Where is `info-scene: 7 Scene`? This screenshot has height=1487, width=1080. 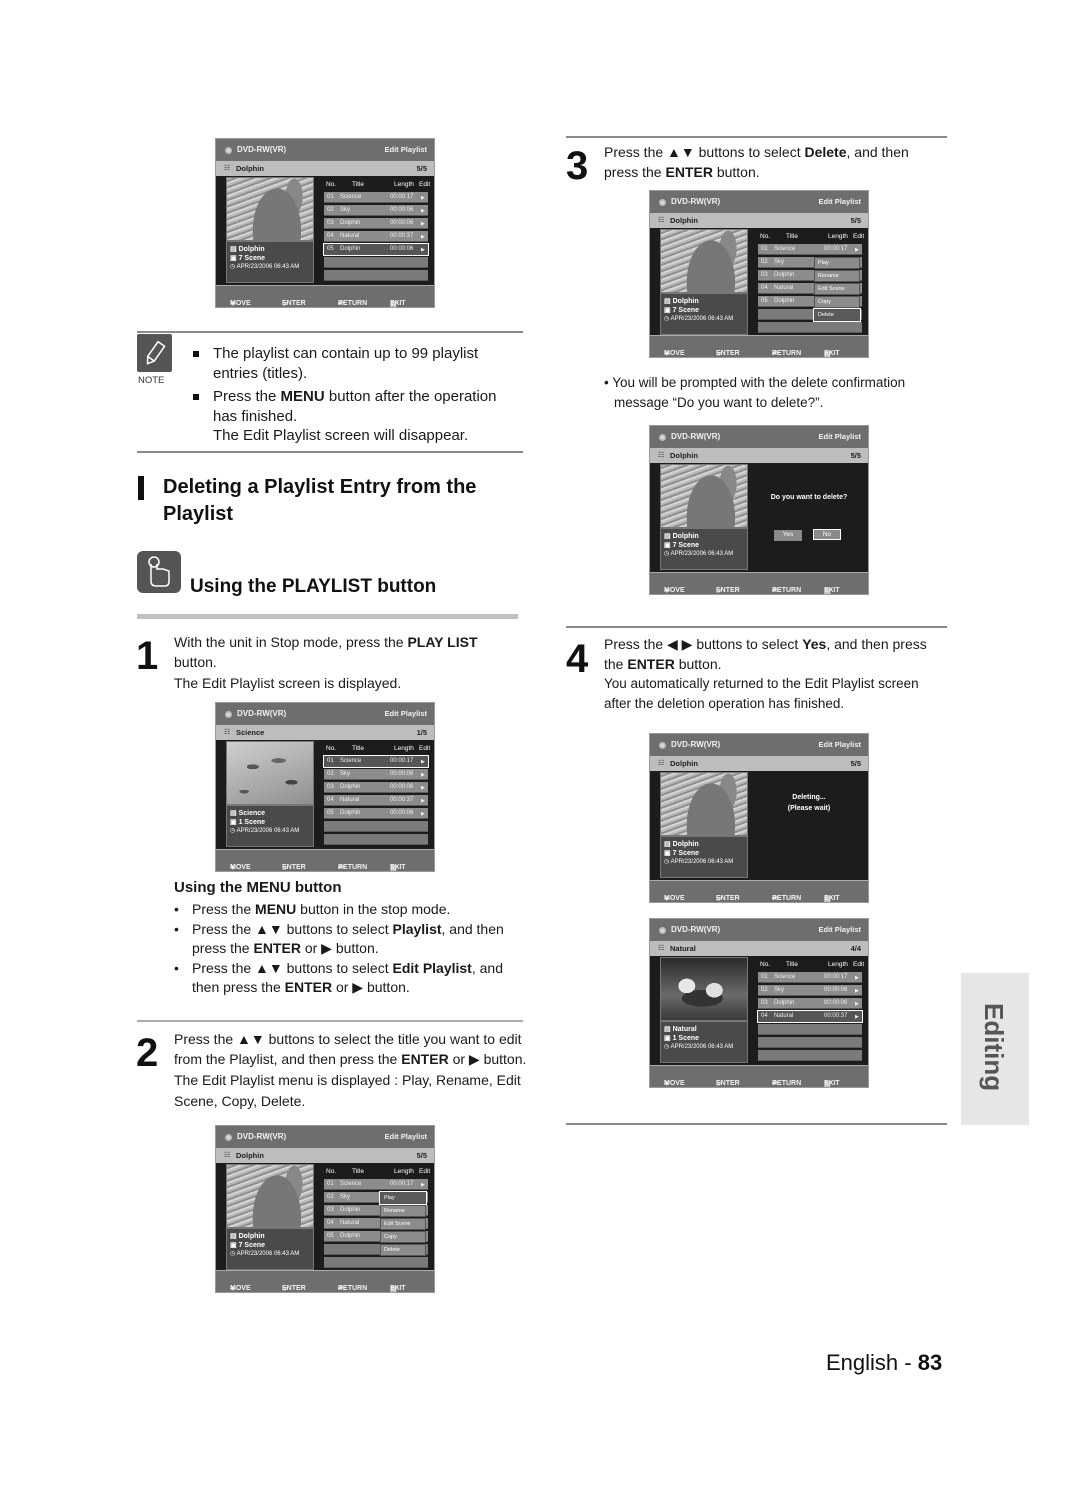 info-scene: 7 Scene is located at coordinates (686, 853).